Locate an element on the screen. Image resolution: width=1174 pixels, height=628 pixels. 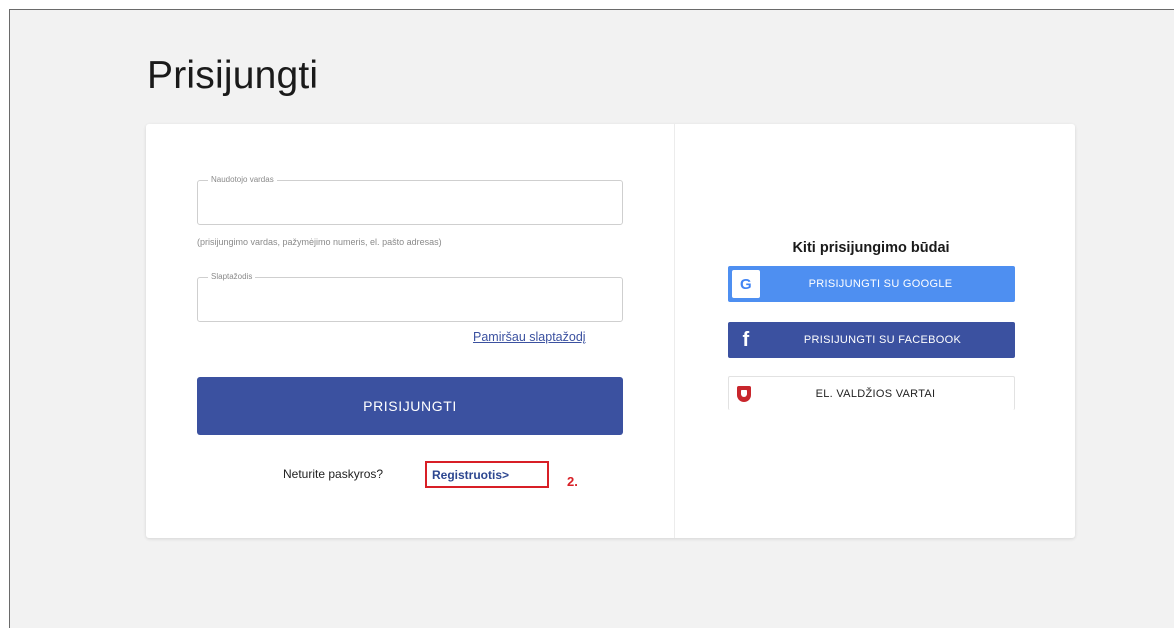
password-field: Slaptažodis is located at coordinates (410, 296).